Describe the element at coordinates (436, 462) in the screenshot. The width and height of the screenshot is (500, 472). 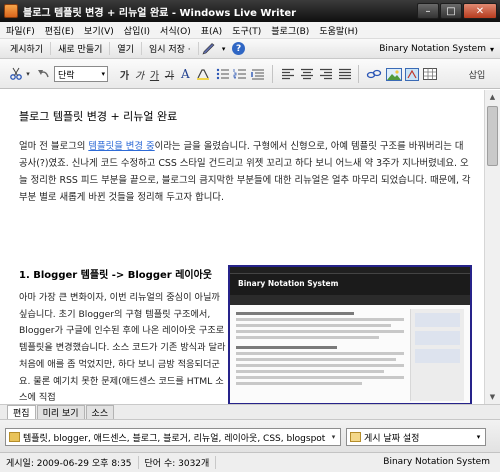
I see `status-blog-name: Binary Notation System` at that location.